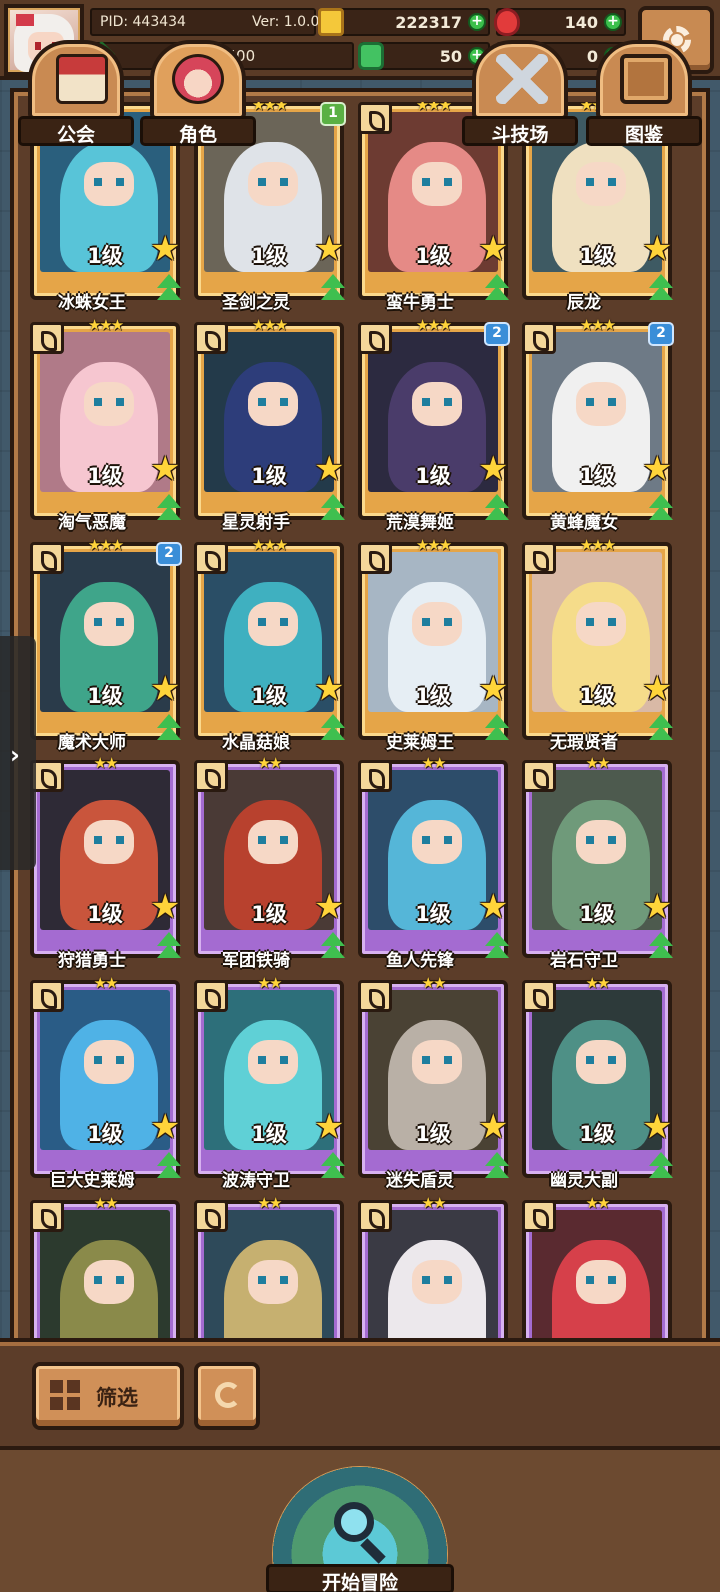 The width and height of the screenshot is (720, 1592). Describe the element at coordinates (420, 303) in the screenshot. I see `character-name: 蛮牛勇士` at that location.